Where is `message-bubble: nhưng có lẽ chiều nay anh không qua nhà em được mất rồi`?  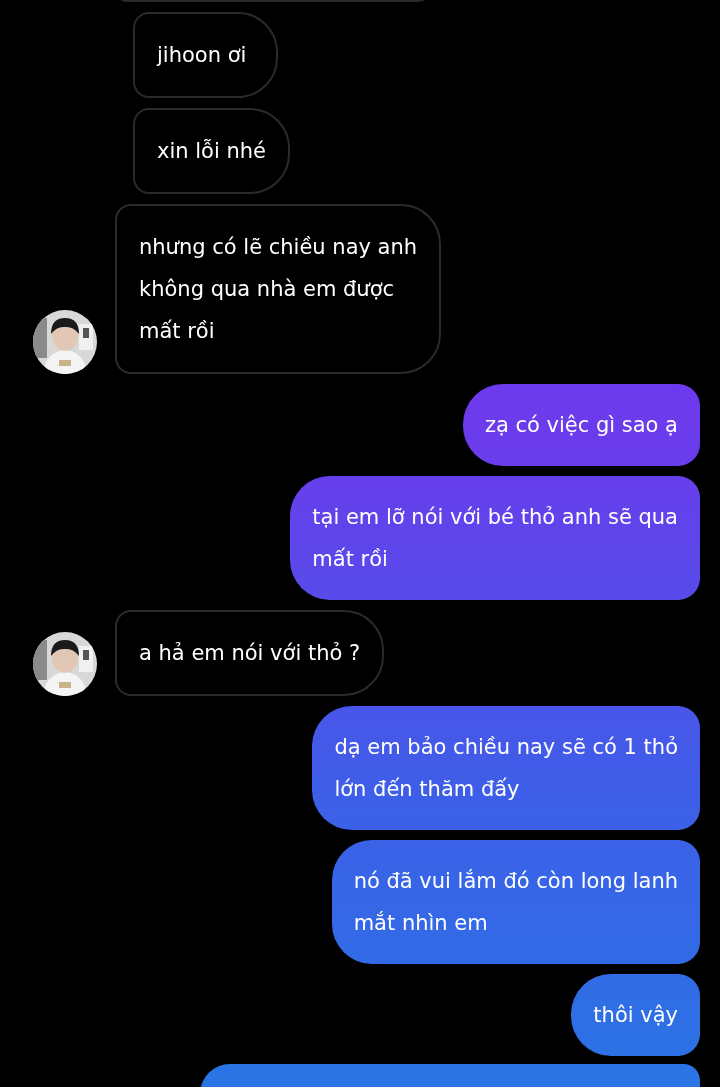
message-bubble: nhưng có lẽ chiều nay anh không qua nhà em được mất rồi is located at coordinates (278, 289).